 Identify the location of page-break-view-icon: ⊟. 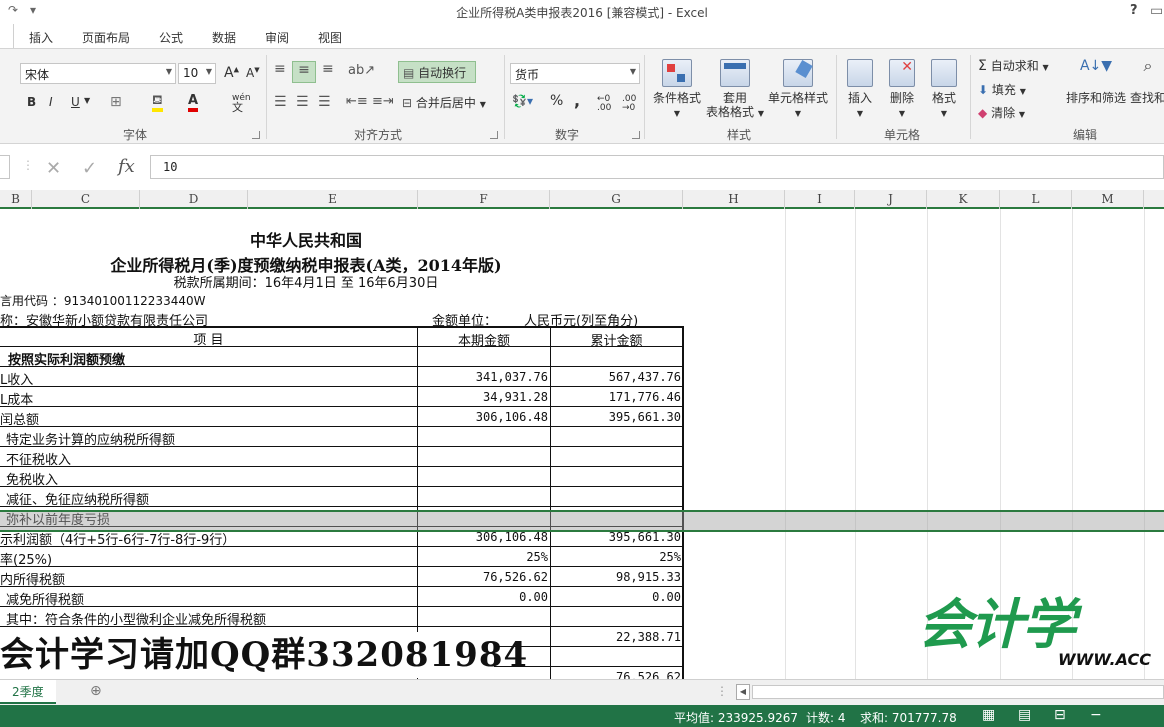
(1060, 715).